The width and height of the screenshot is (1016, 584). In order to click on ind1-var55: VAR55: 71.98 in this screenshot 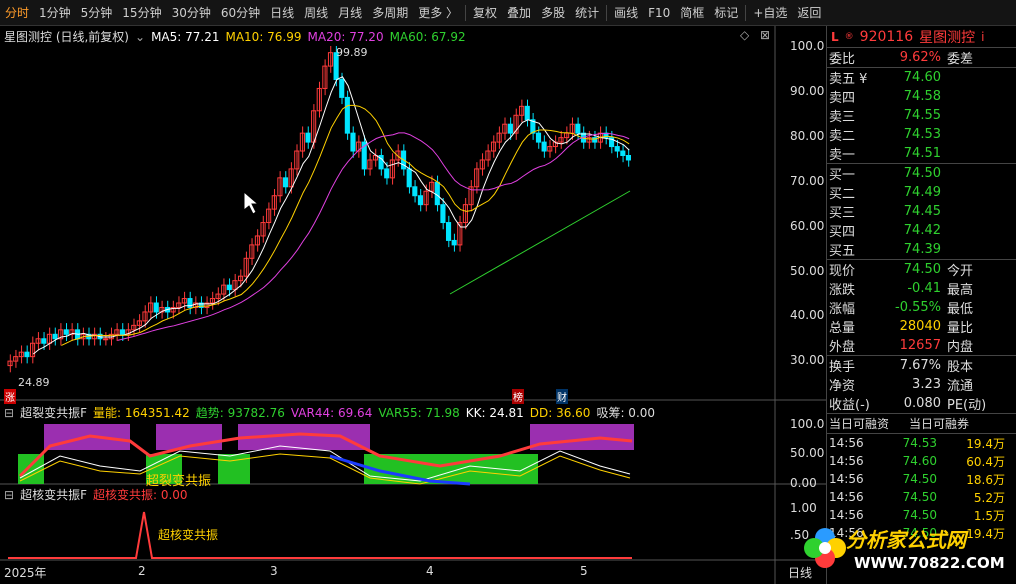, I will do `click(419, 412)`.